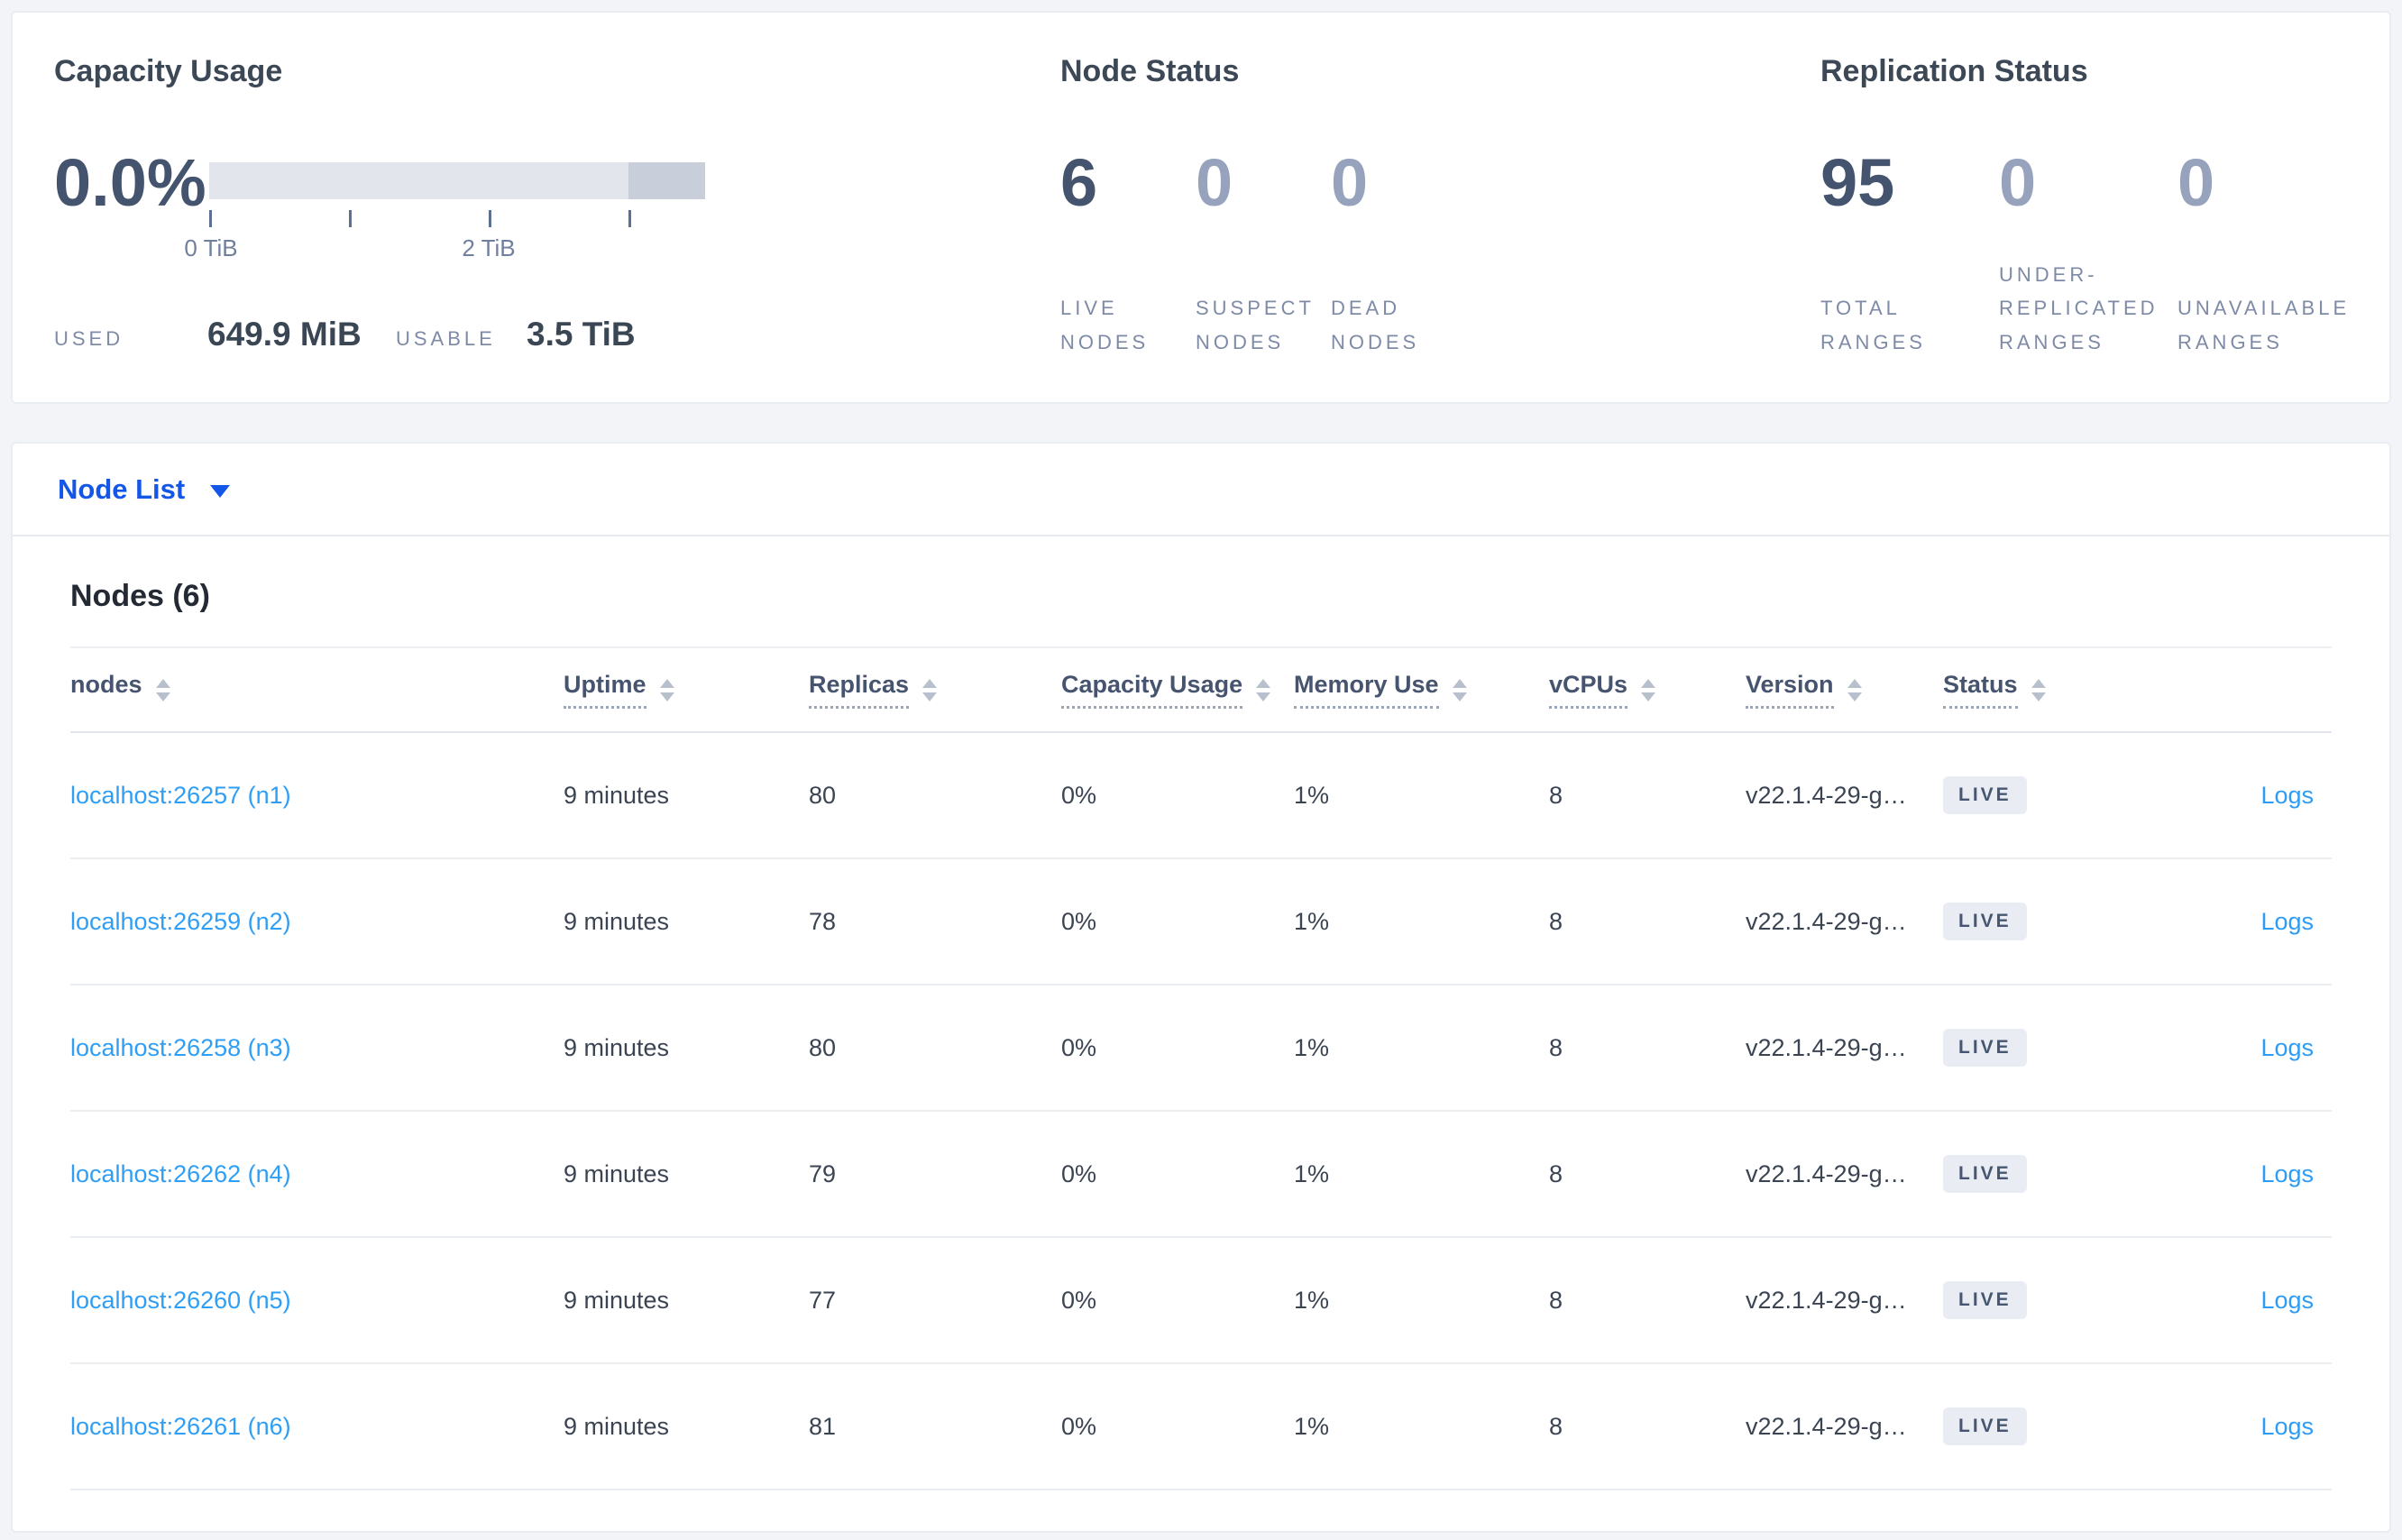  Describe the element at coordinates (1375, 325) in the screenshot. I see `stat-label: DEAD NODES` at that location.